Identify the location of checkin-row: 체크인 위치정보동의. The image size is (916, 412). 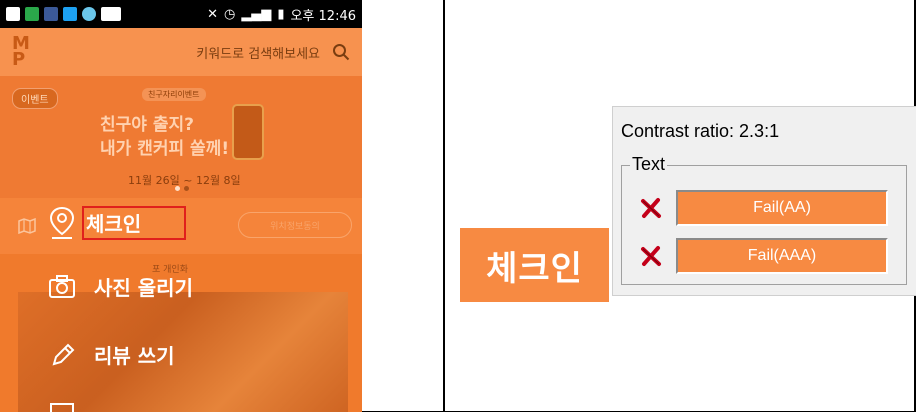
(181, 226).